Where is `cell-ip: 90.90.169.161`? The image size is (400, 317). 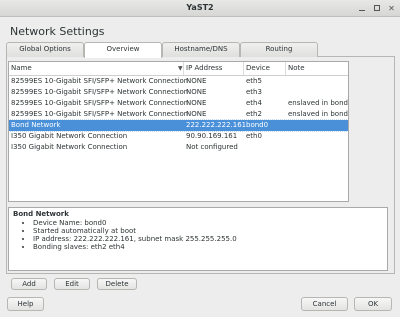
cell-ip: 90.90.169.161 is located at coordinates (212, 136).